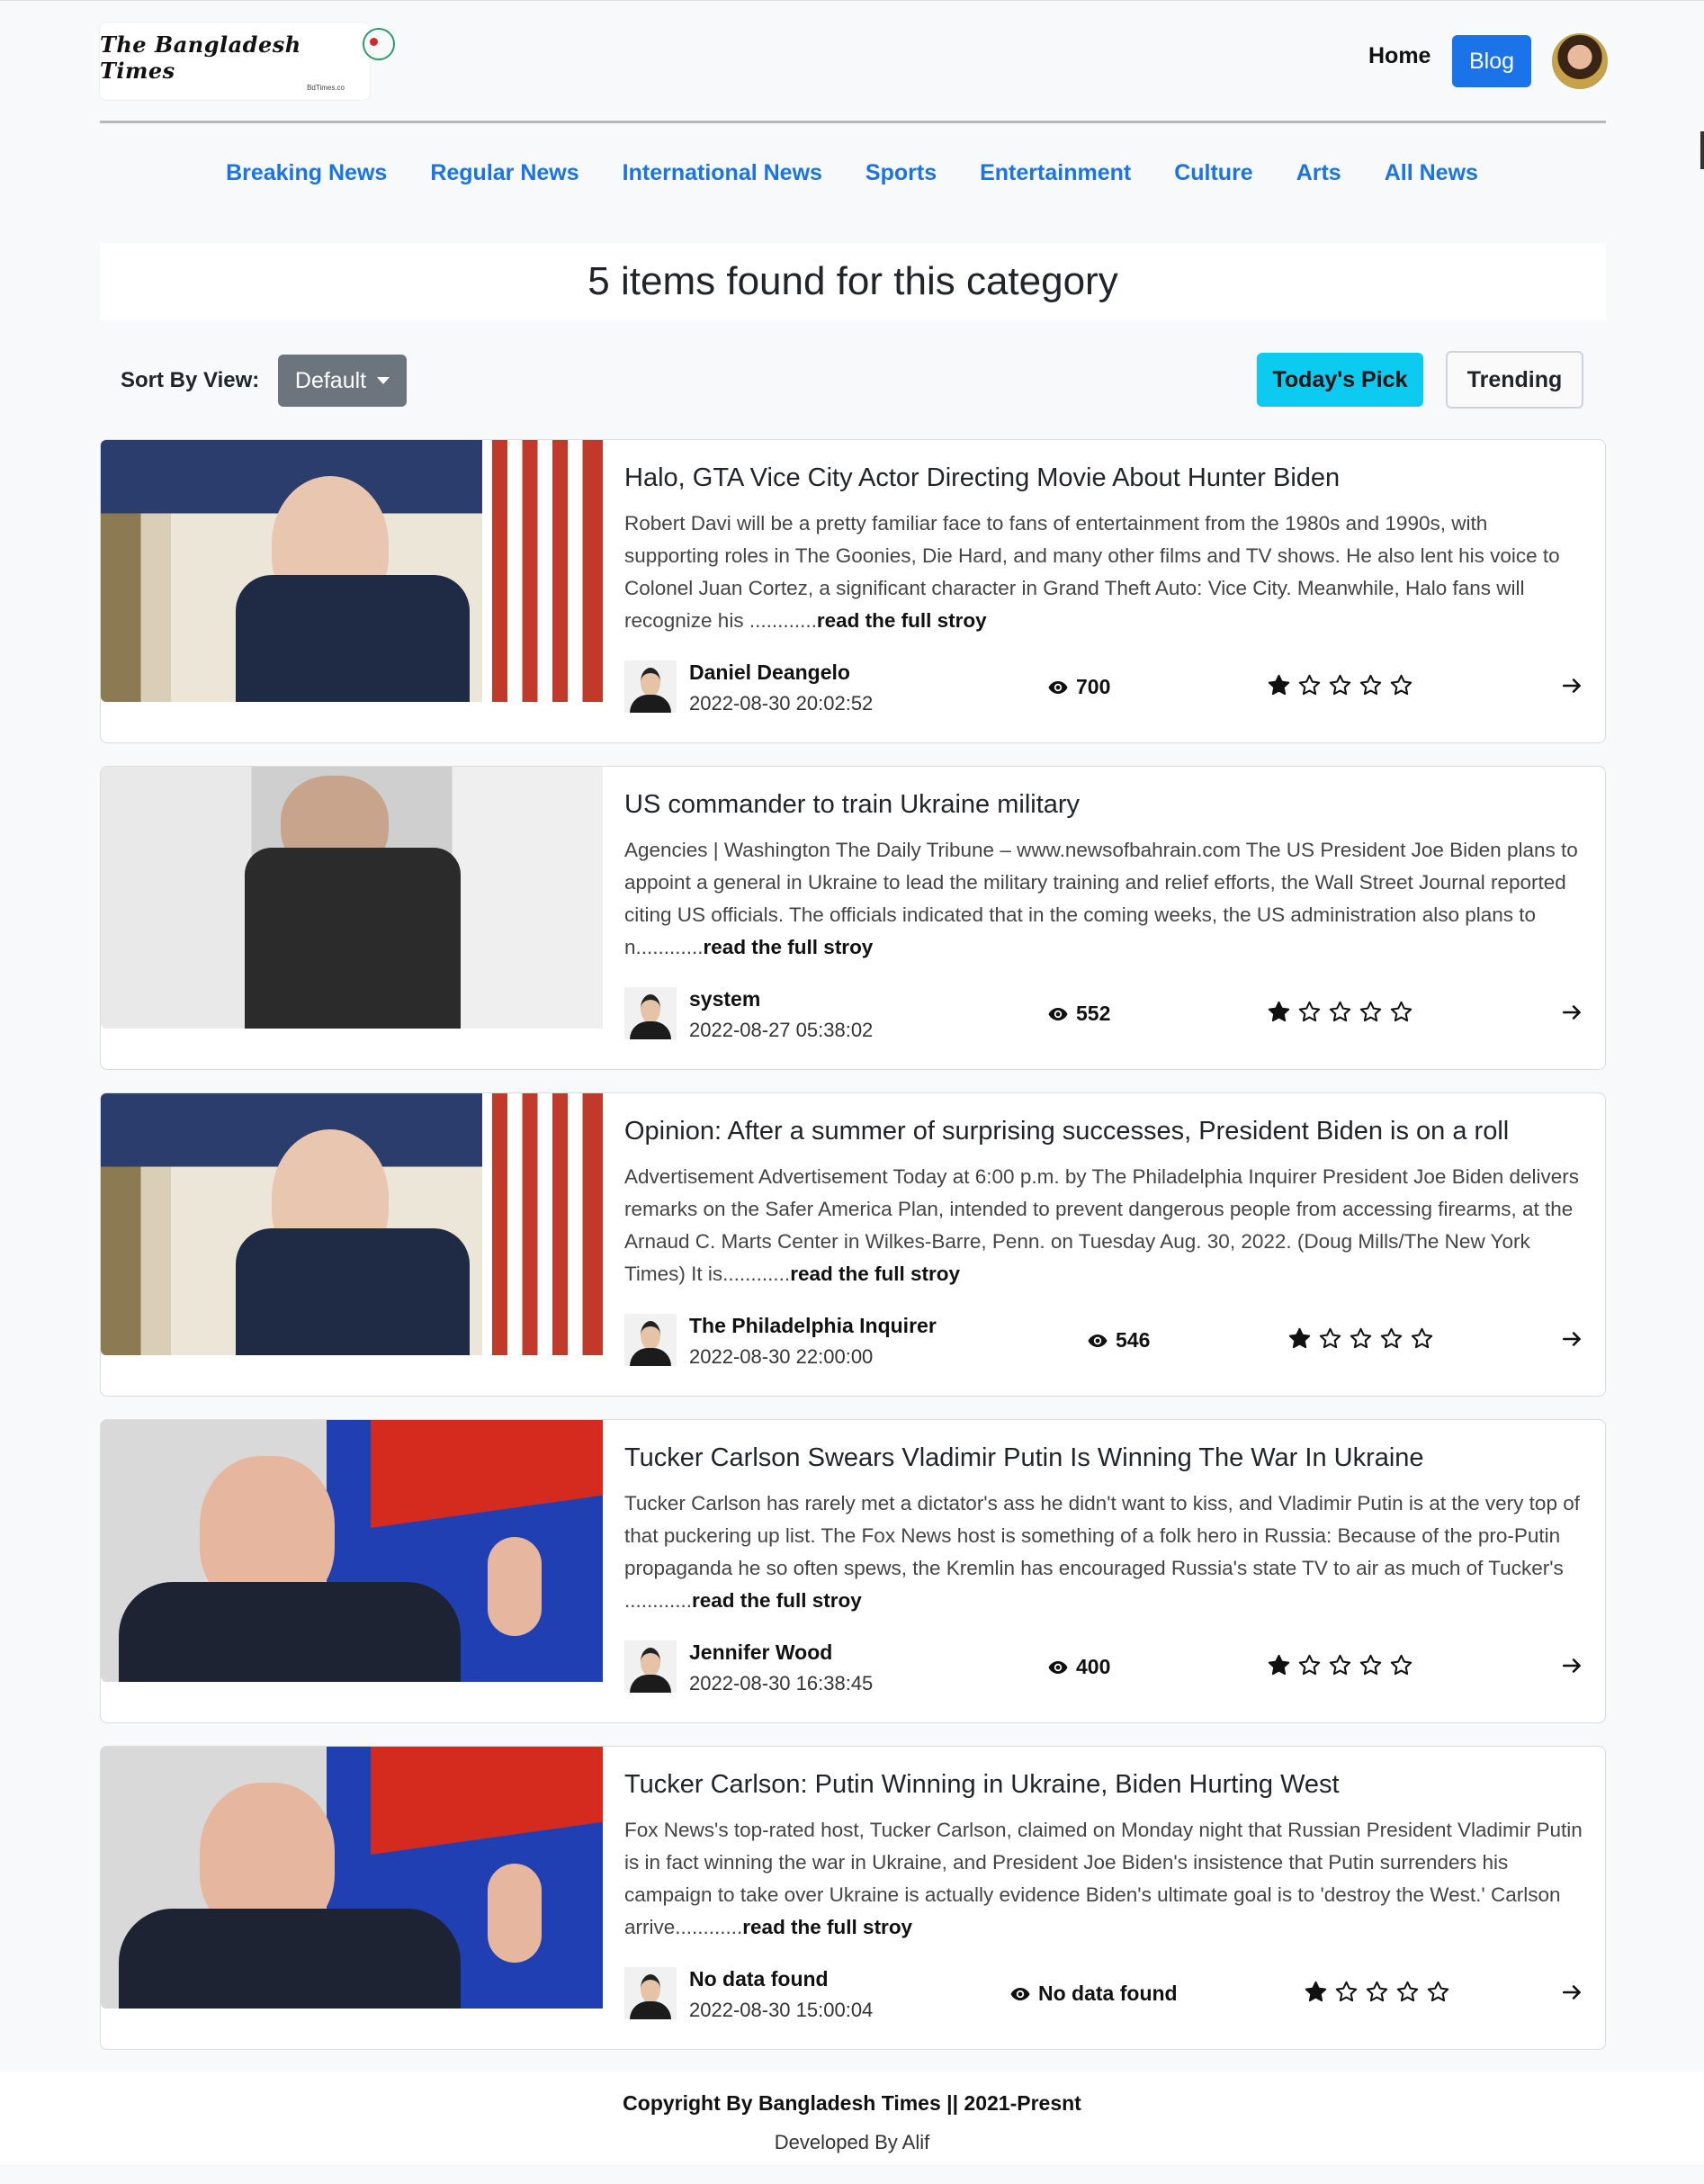 The width and height of the screenshot is (1704, 2184). I want to click on category-link-regular-news: Regular News, so click(504, 173).